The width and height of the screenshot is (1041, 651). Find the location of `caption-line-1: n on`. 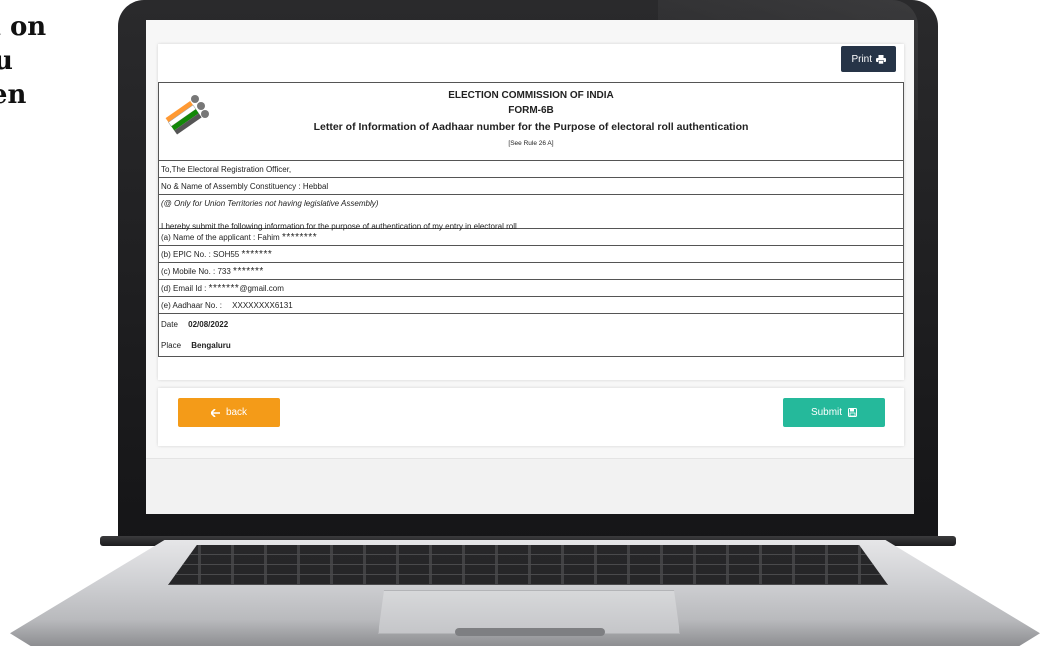

caption-line-1: n on is located at coordinates (23, 27).